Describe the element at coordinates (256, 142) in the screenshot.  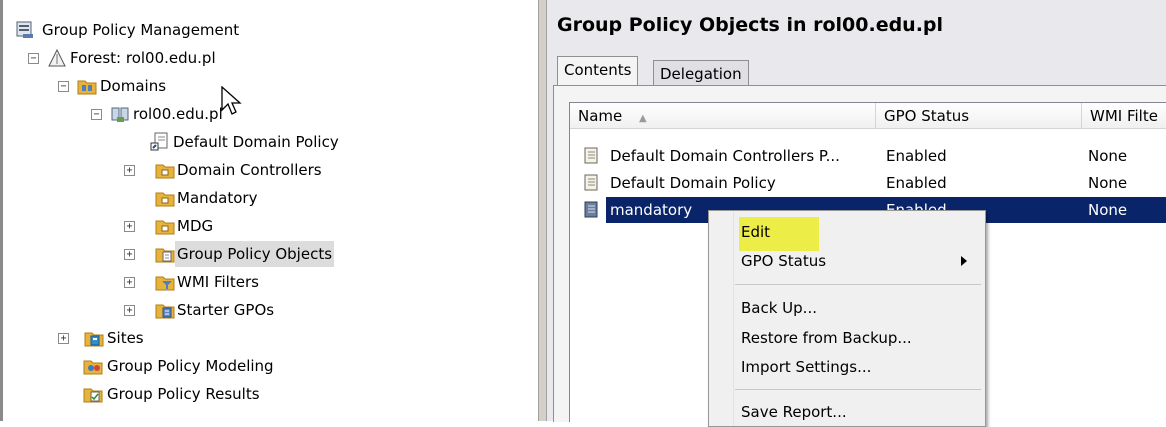
I see `tree-label: Default Domain Policy` at that location.